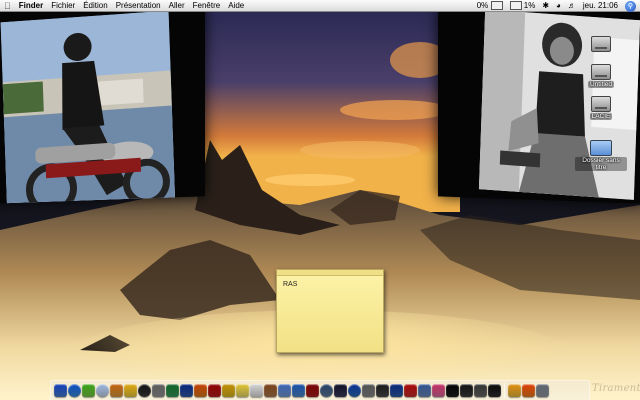 The width and height of the screenshot is (640, 400). Describe the element at coordinates (630, 6) in the screenshot. I see `spotlight-icon: ⚲` at that location.